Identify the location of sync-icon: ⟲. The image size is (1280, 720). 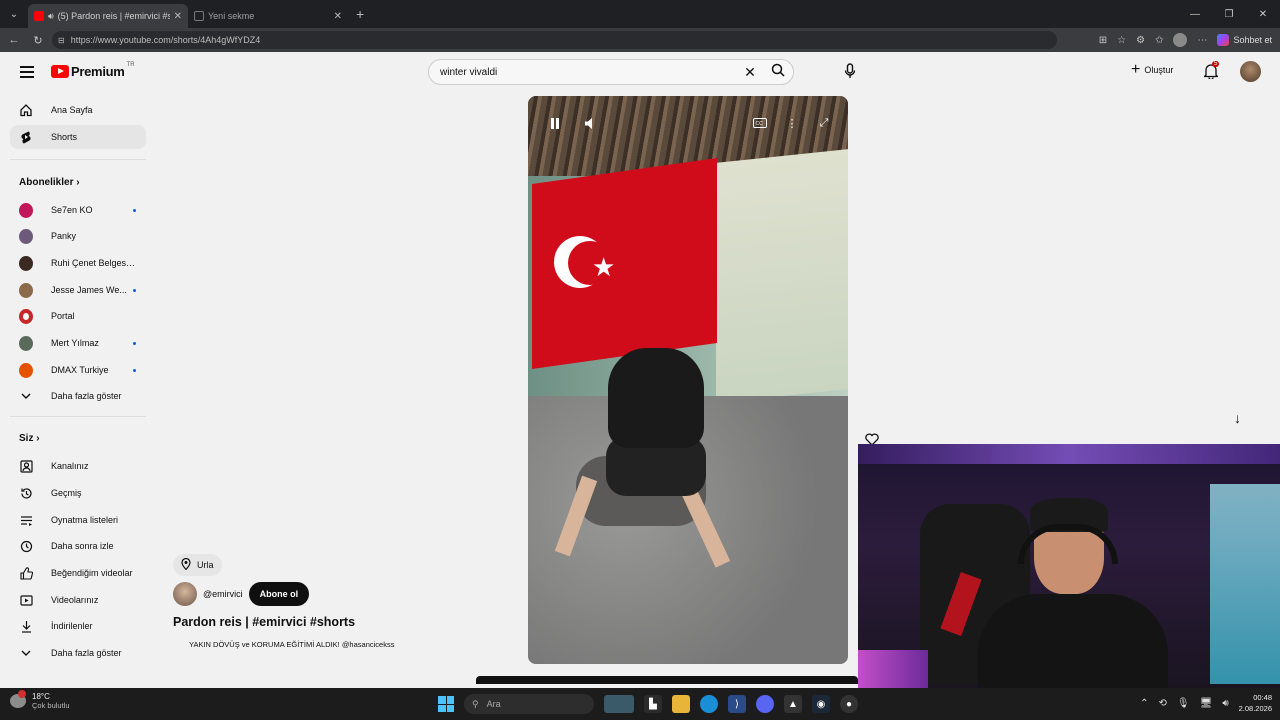
(1163, 703).